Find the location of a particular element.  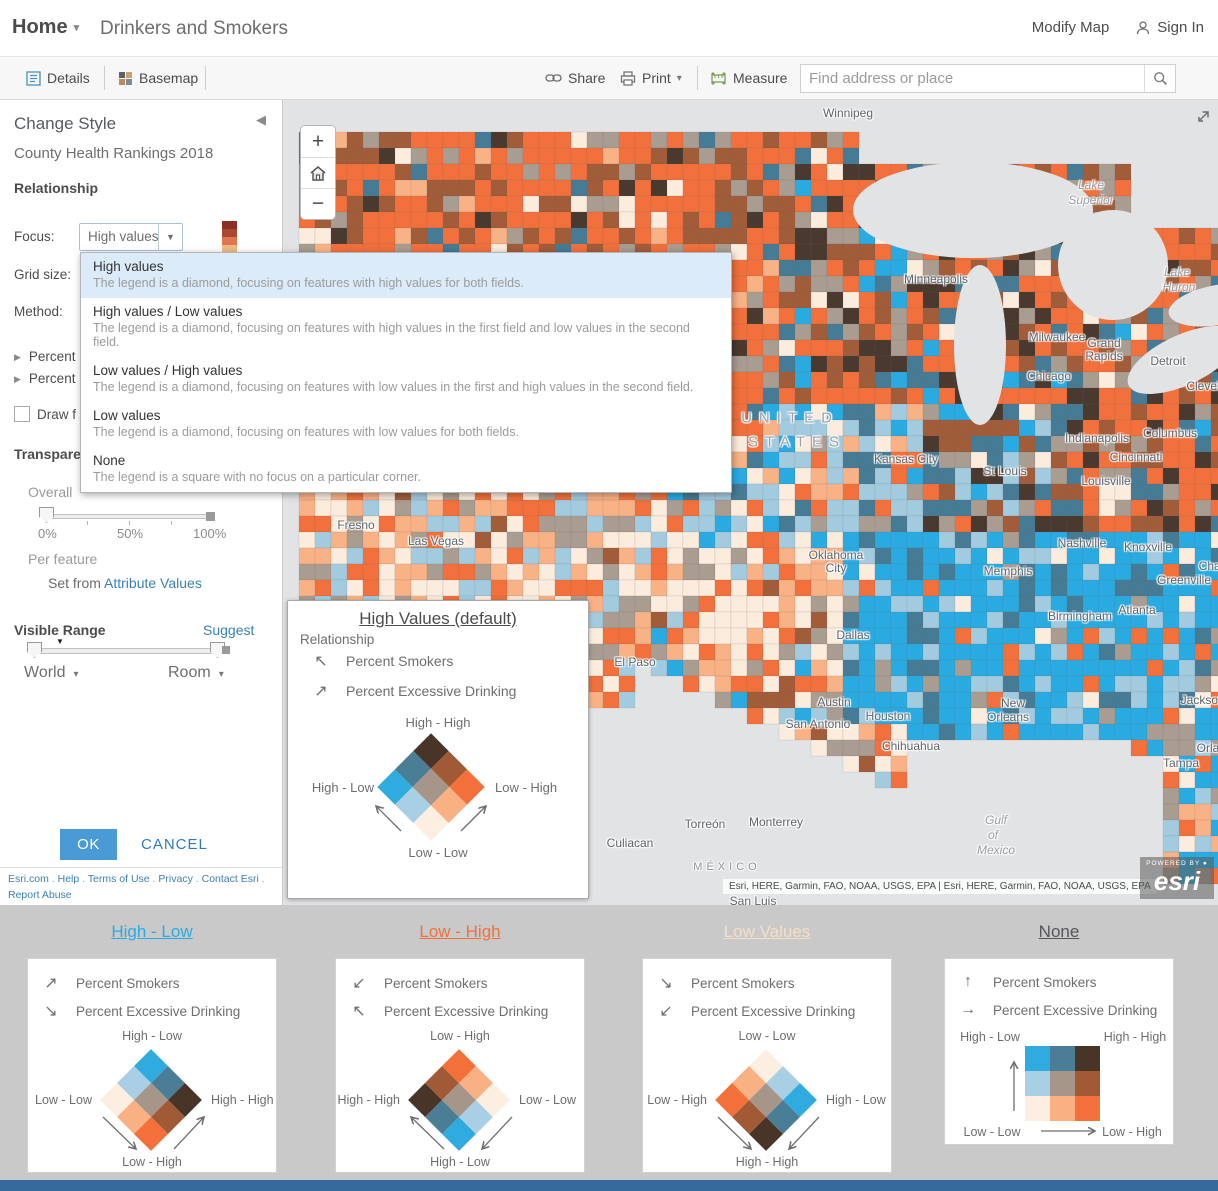

bottom-accent-bar is located at coordinates (609, 1185).